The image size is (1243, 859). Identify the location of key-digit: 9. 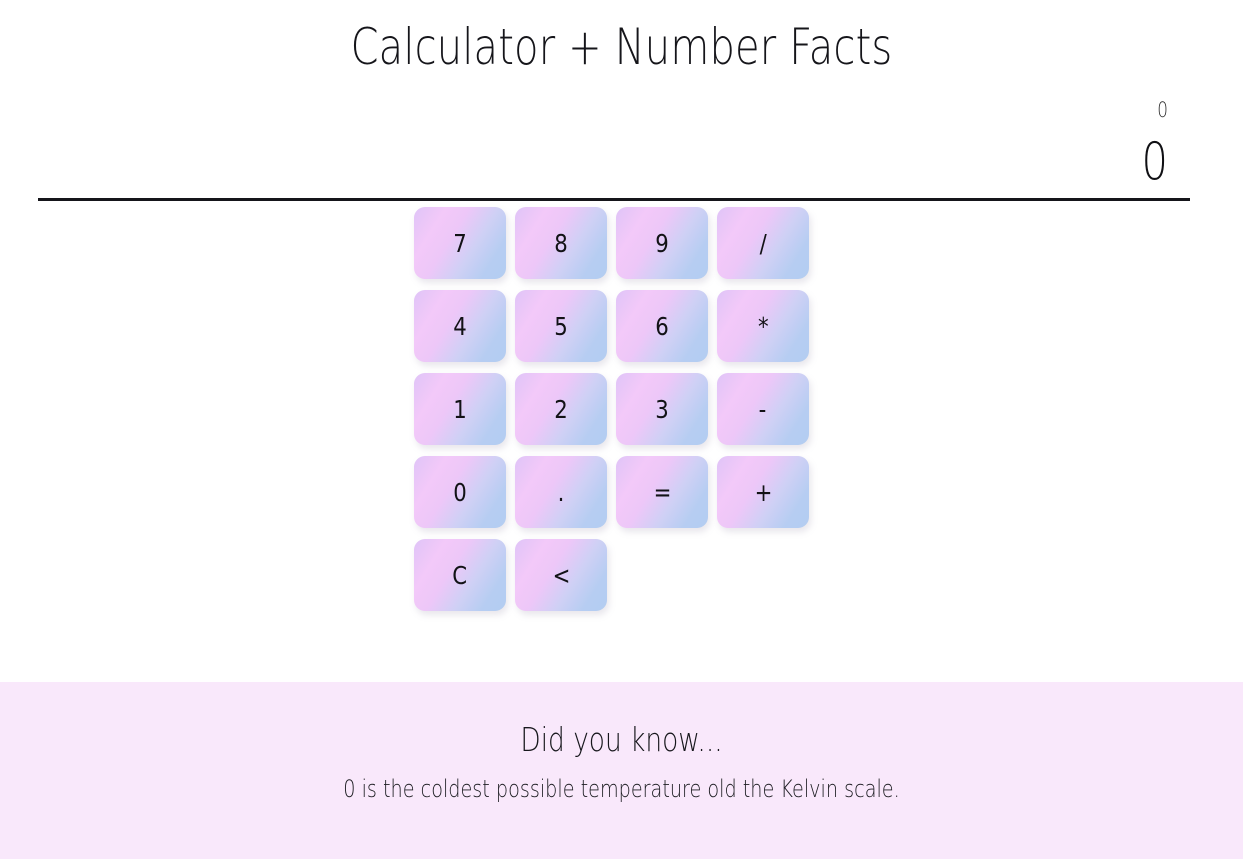
(662, 243).